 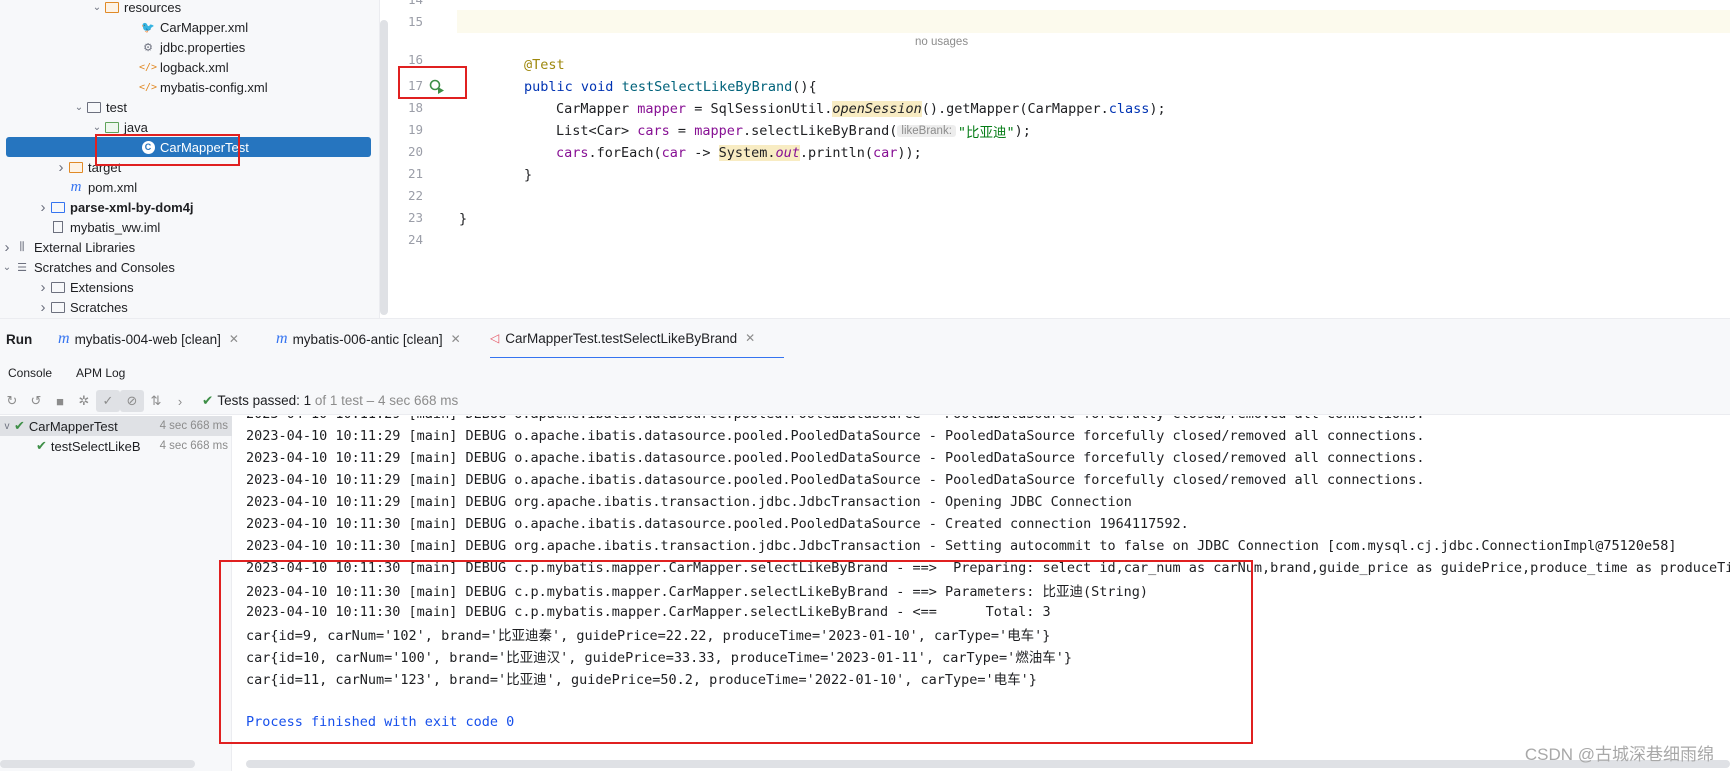 What do you see at coordinates (148, 87) in the screenshot?
I see `xml-icon: </>` at bounding box center [148, 87].